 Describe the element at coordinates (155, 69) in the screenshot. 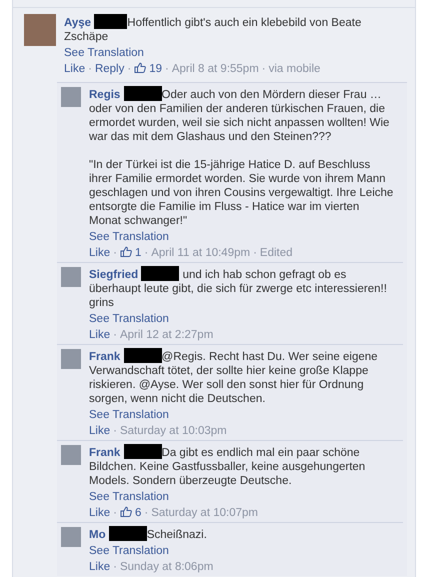

I see `like-count: 19` at that location.